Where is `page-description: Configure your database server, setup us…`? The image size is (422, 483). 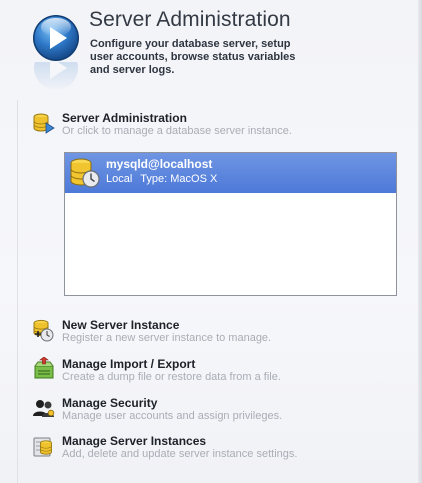 page-description: Configure your database server, setup us… is located at coordinates (193, 57).